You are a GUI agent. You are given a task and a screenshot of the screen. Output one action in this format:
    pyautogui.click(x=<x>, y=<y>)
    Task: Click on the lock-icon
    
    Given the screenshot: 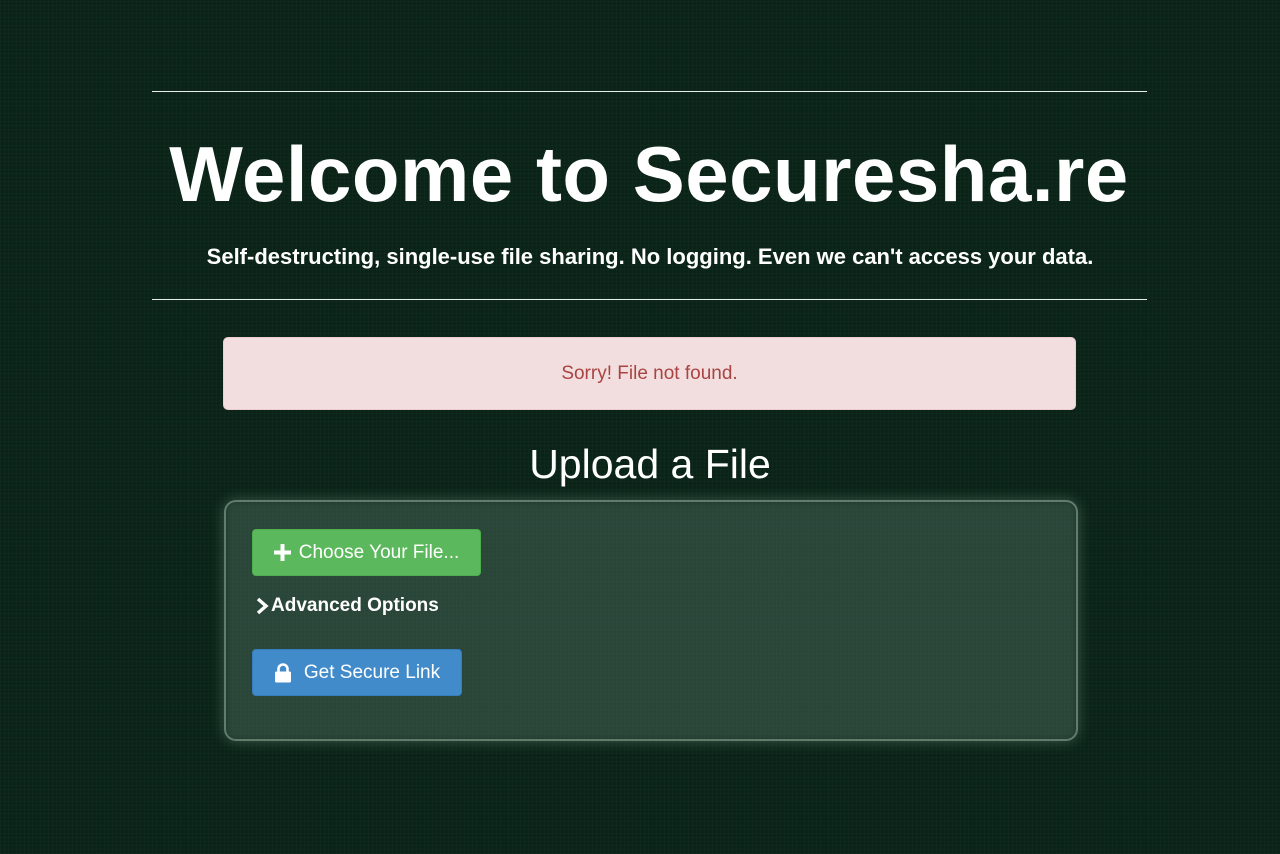 What is the action you would take?
    pyautogui.click(x=283, y=672)
    